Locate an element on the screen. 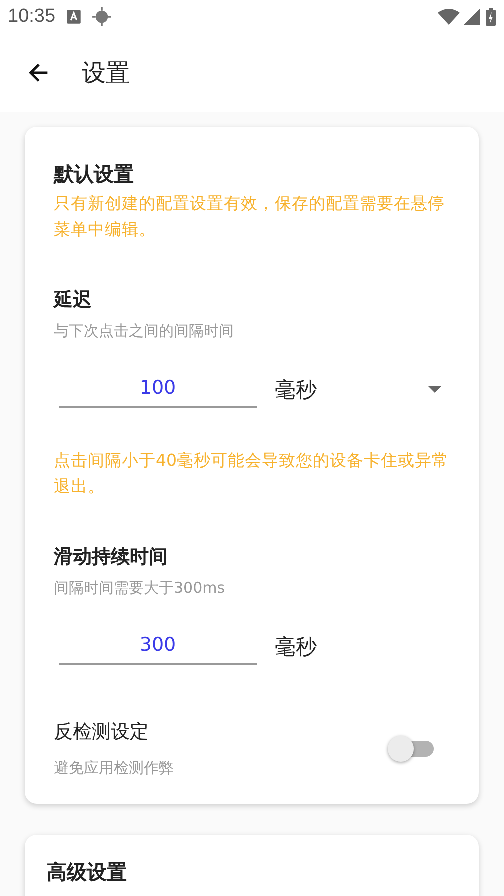 This screenshot has height=896, width=504. setting-title: 延迟 is located at coordinates (73, 300).